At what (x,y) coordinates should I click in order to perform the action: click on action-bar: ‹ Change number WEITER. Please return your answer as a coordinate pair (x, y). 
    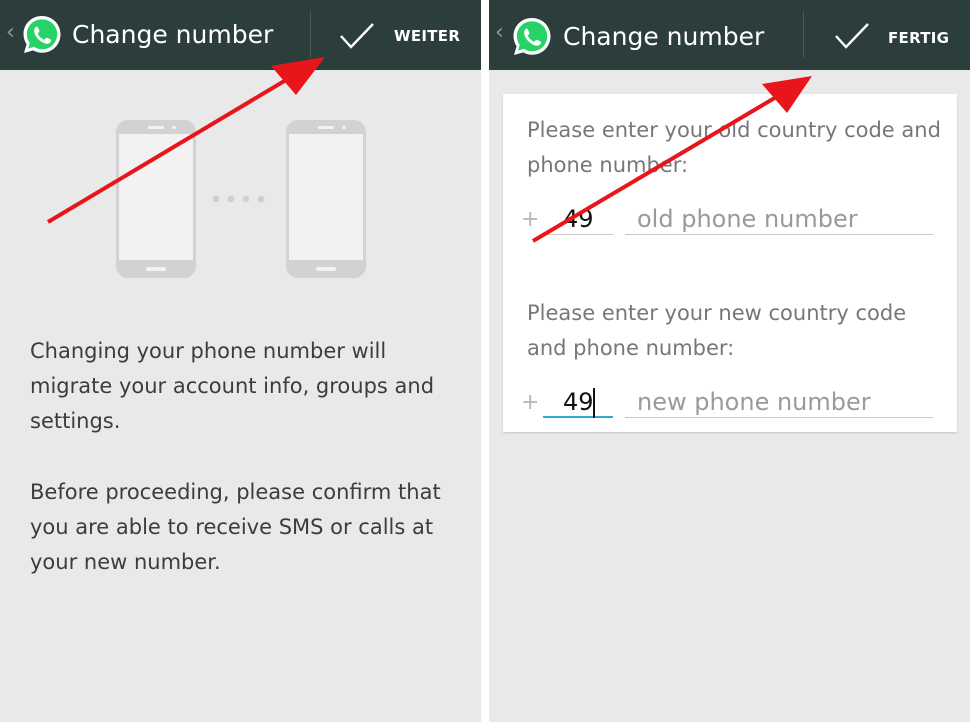
    Looking at the image, I should click on (240, 35).